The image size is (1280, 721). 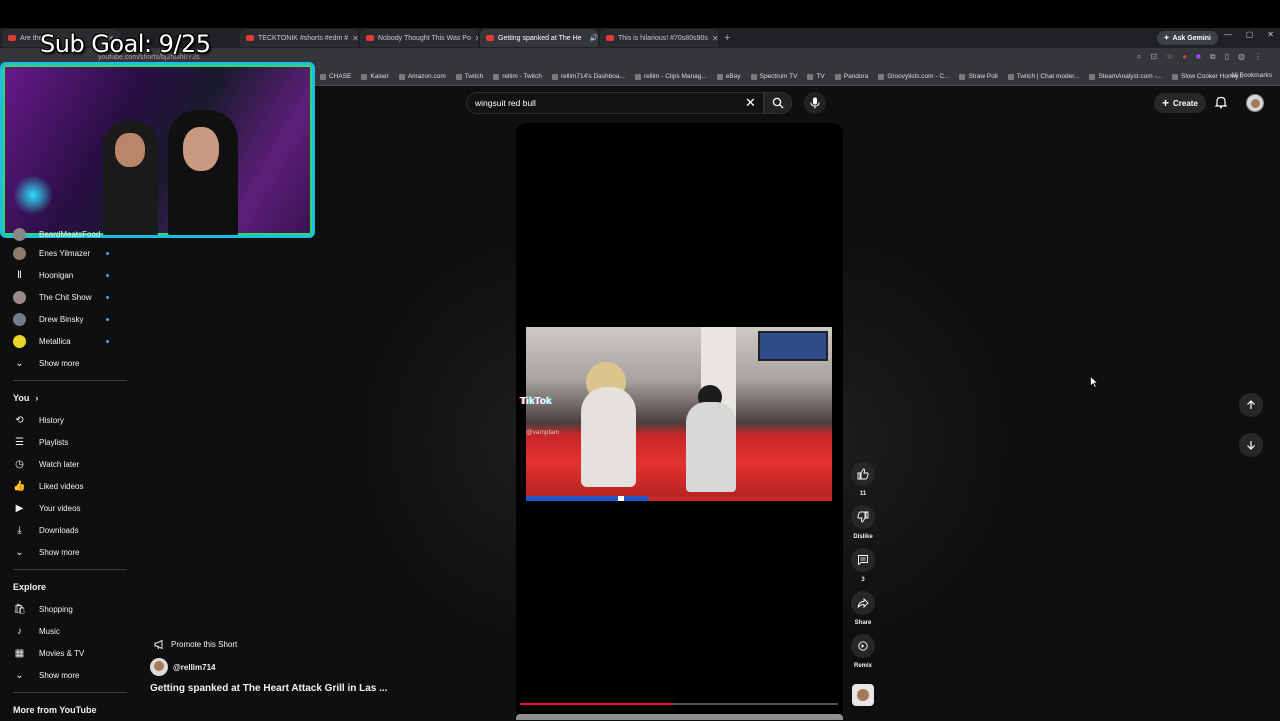 What do you see at coordinates (1251, 405) in the screenshot?
I see `previous-short-button` at bounding box center [1251, 405].